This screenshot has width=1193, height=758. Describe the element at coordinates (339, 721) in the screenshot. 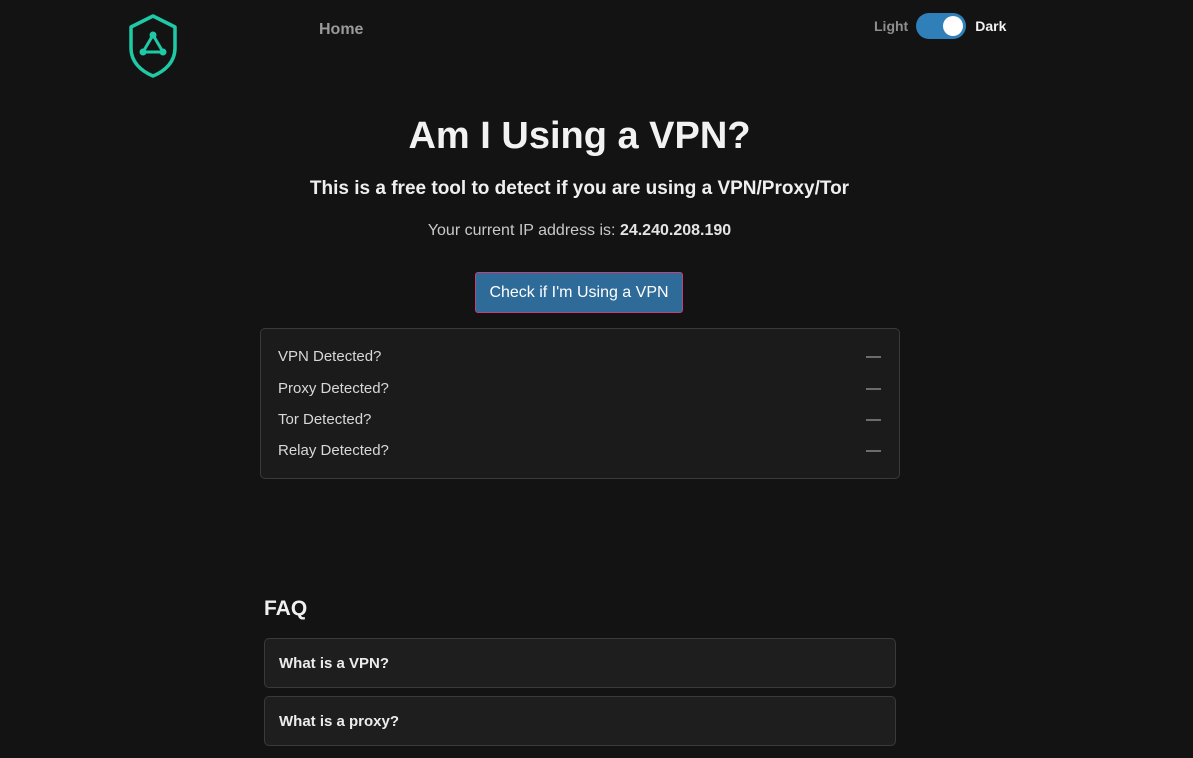

I see `faq-question: What is a proxy?` at that location.